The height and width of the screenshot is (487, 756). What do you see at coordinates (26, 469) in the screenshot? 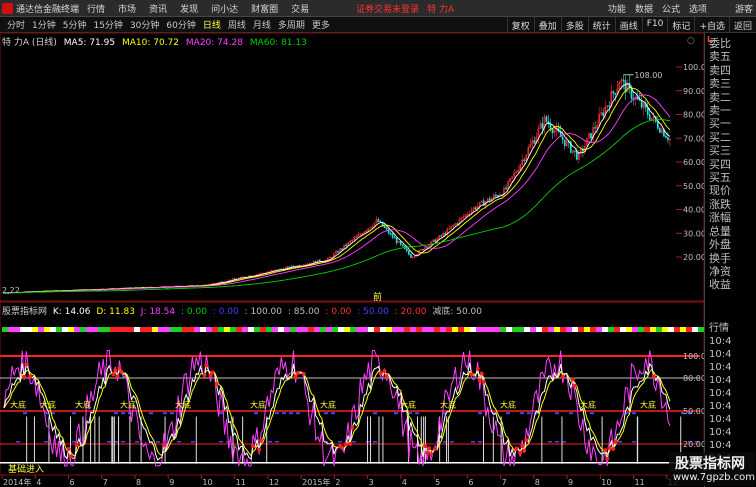
I see `bottom-entry-label: 基础进入` at bounding box center [26, 469].